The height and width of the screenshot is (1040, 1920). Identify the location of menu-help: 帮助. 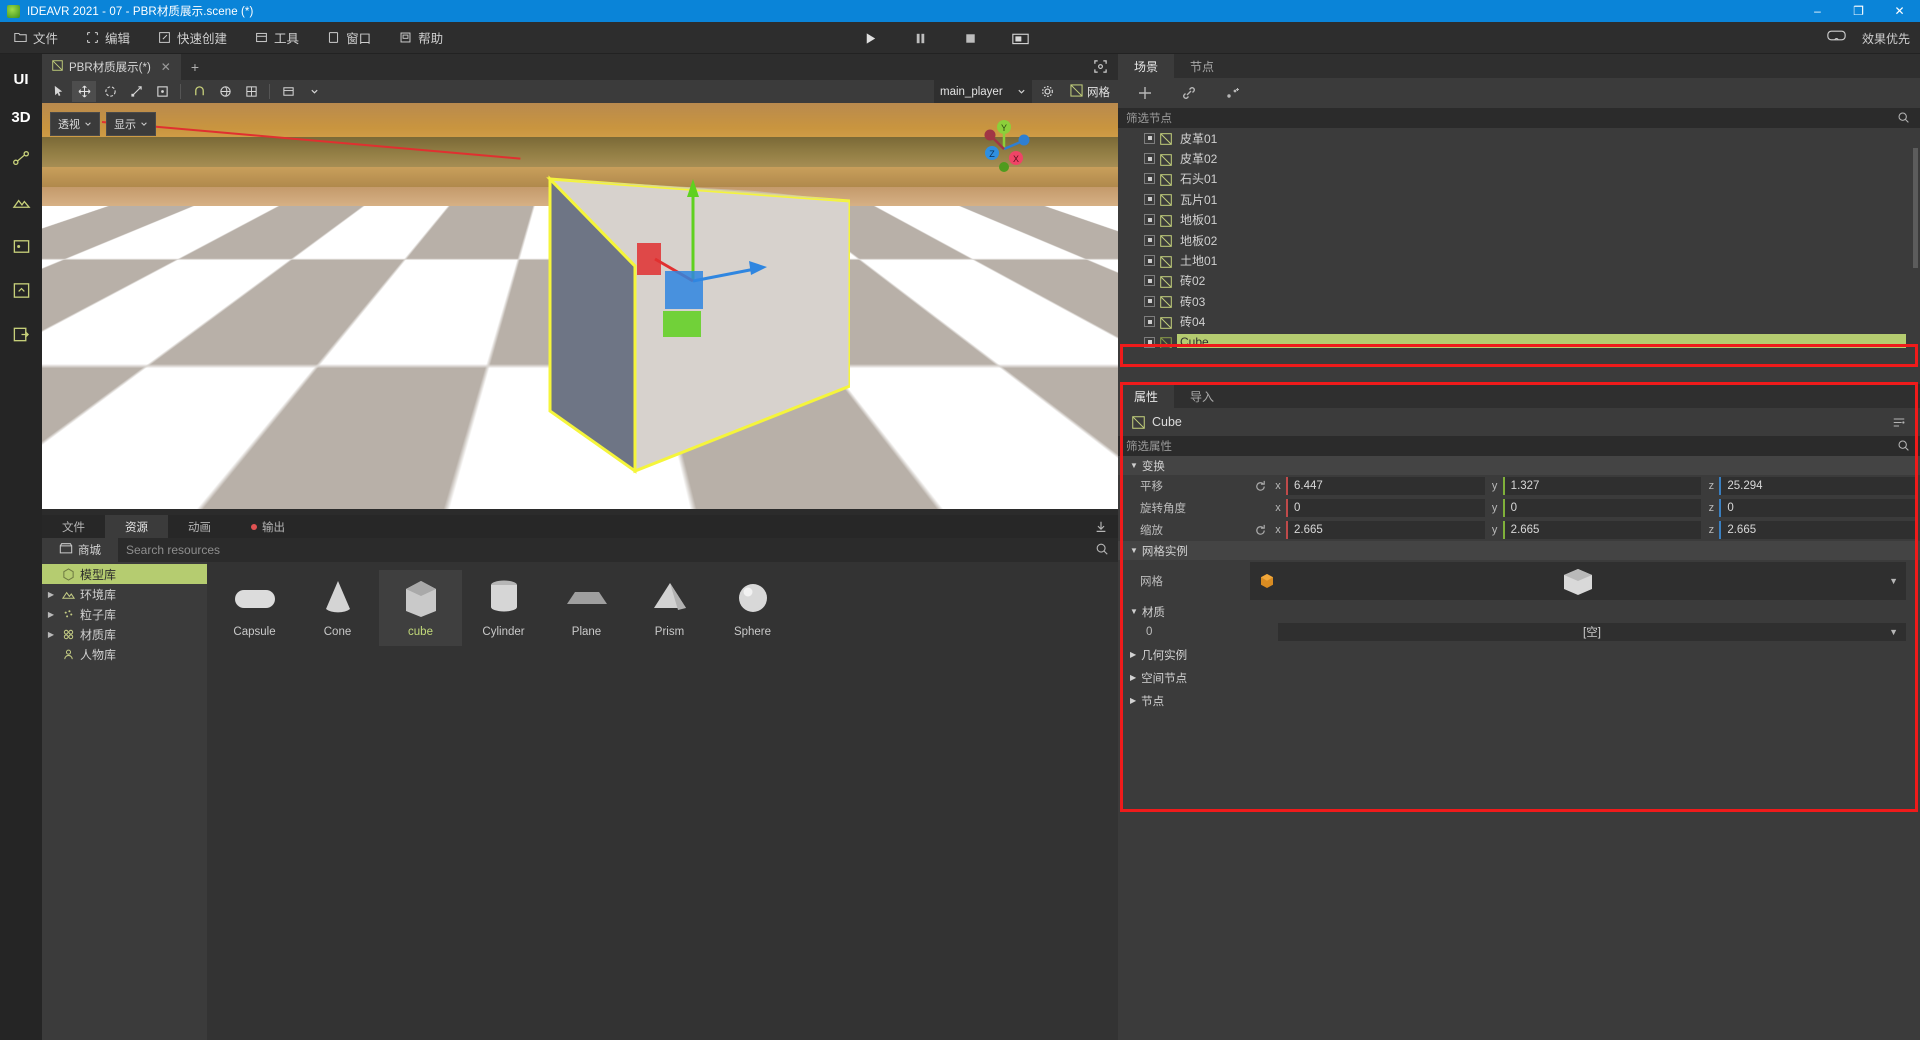
(421, 38).